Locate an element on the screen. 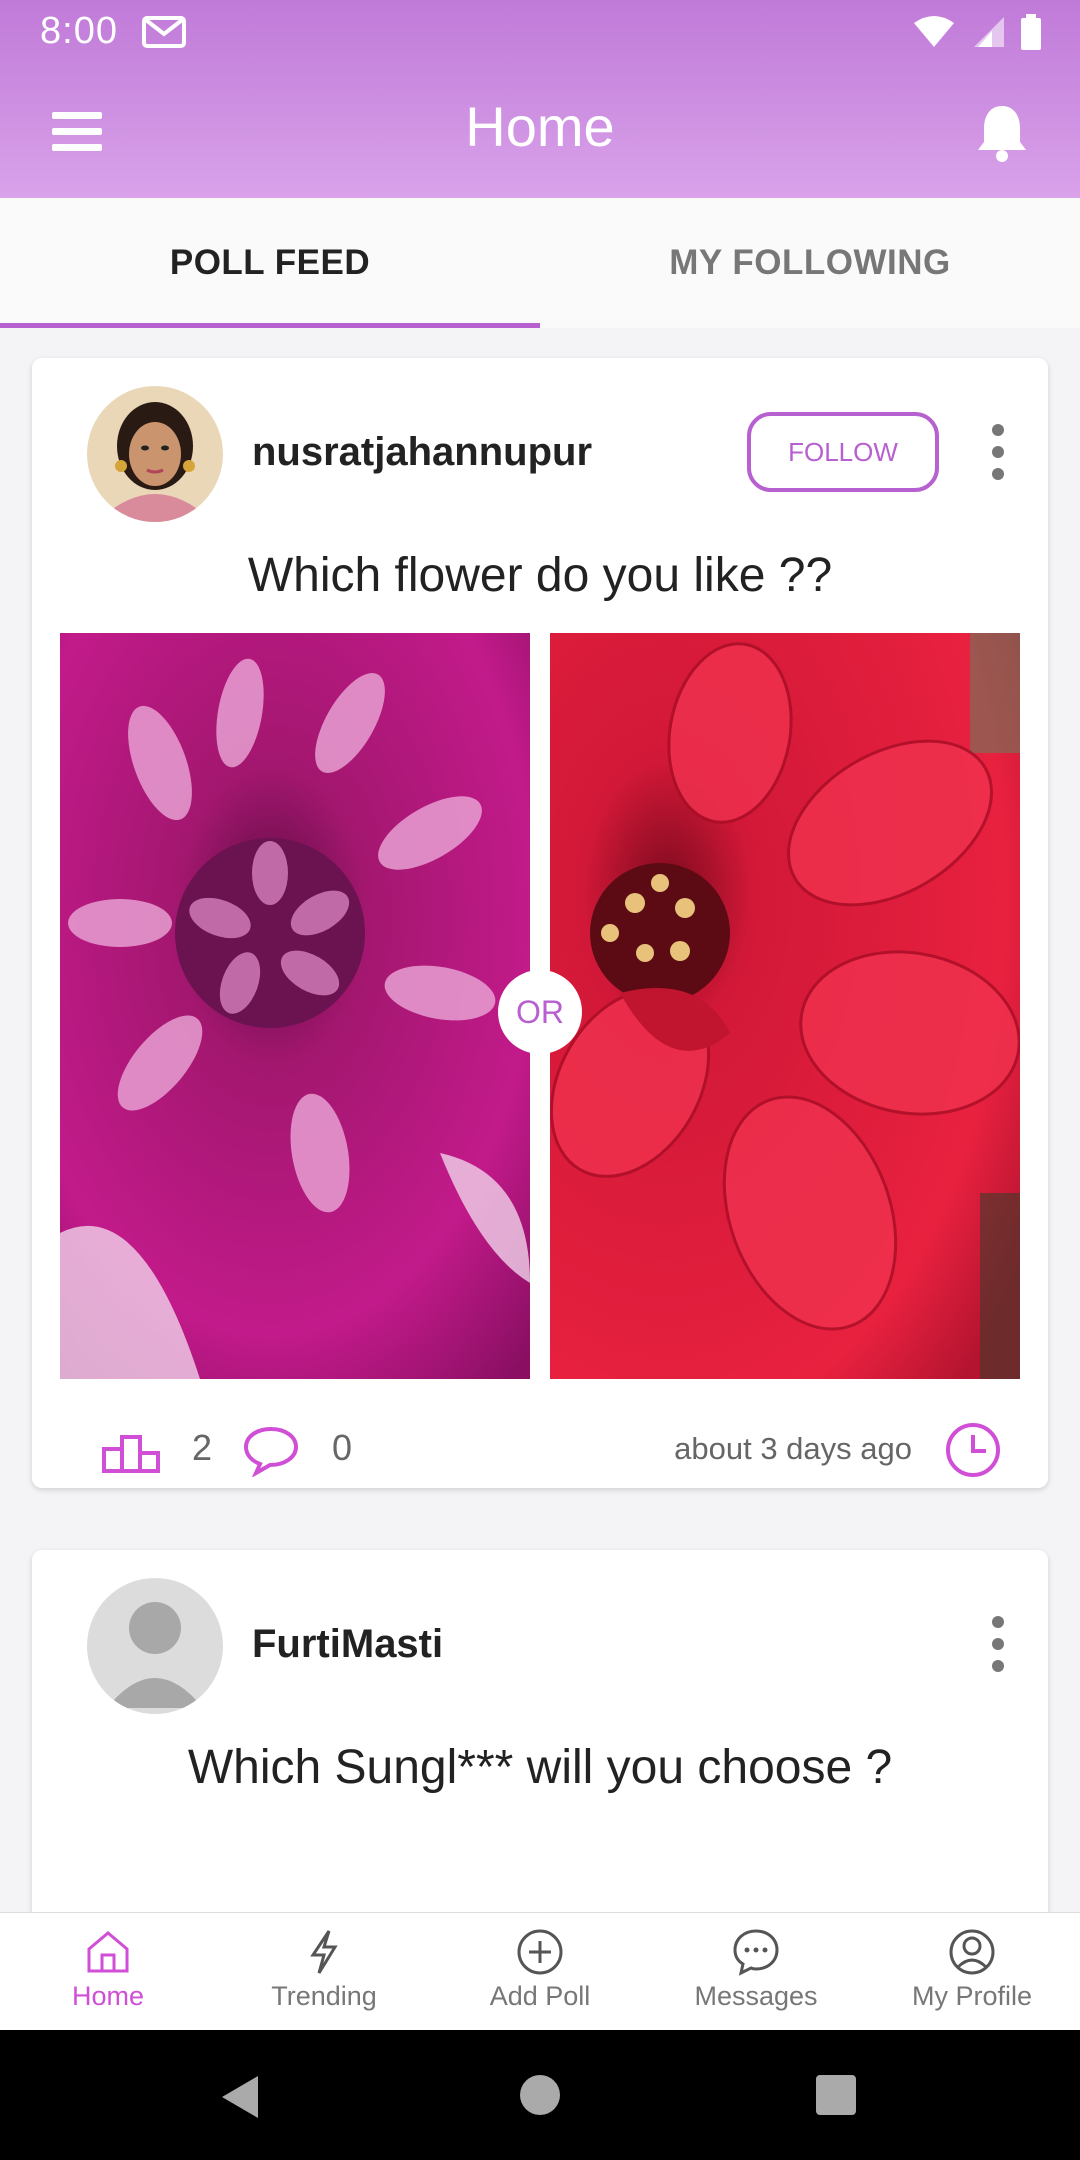  timestamp: about 3 days ago is located at coordinates (793, 1448).